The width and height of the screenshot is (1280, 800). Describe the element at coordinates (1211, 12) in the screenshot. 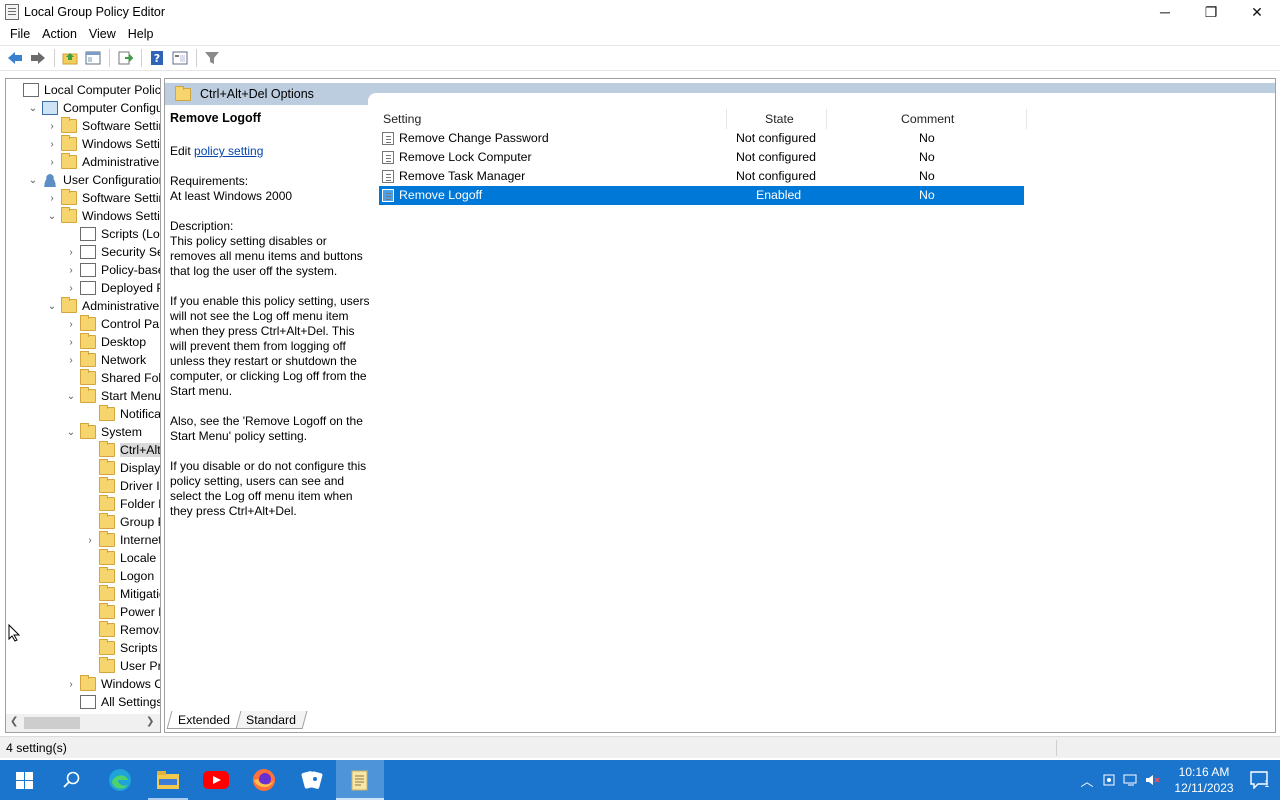

I see `maximize-button: ❐` at that location.